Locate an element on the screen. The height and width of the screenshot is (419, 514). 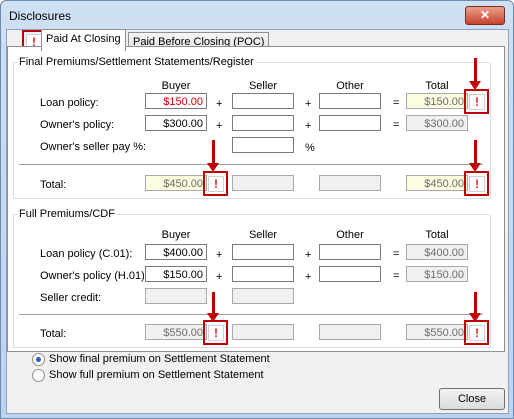
cdf-loan-total-field: $400.00 is located at coordinates (437, 252).